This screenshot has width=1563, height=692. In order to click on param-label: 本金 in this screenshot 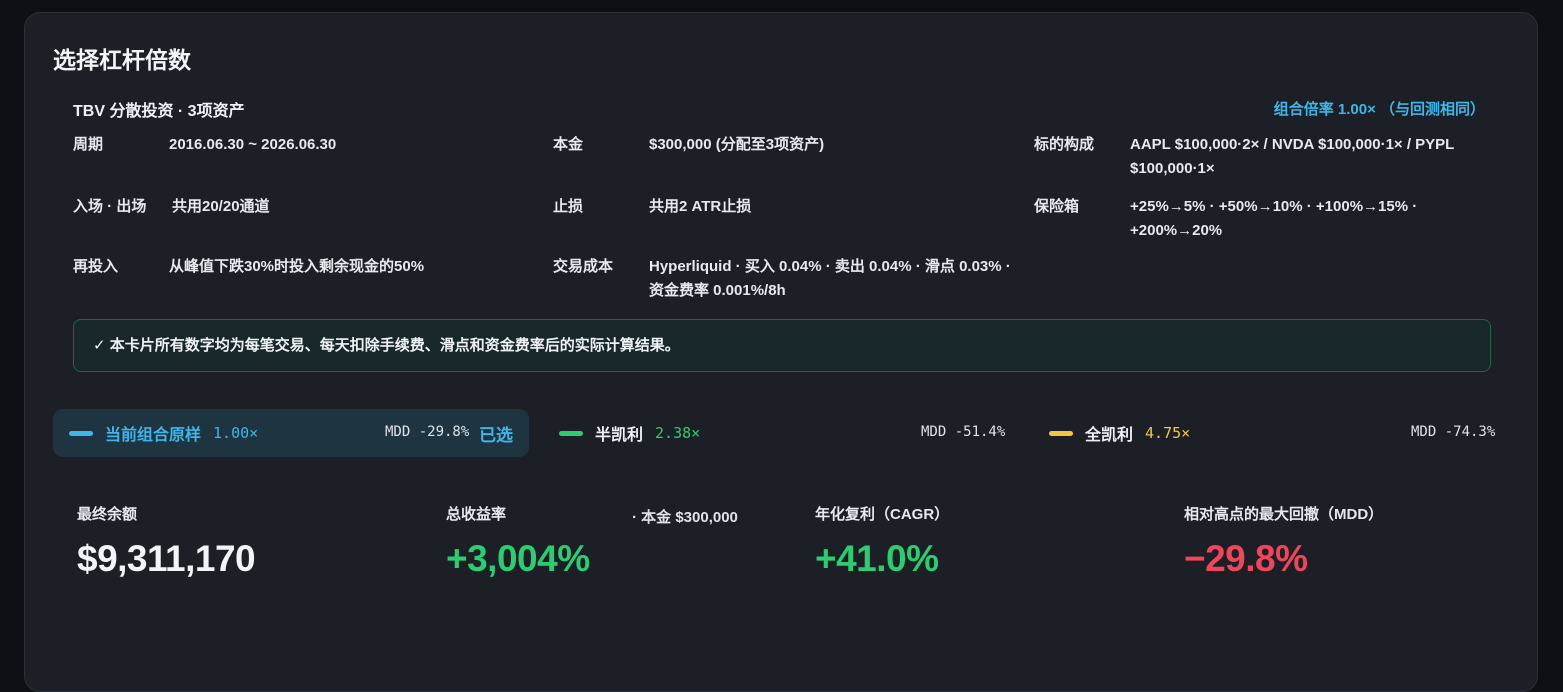, I will do `click(568, 144)`.